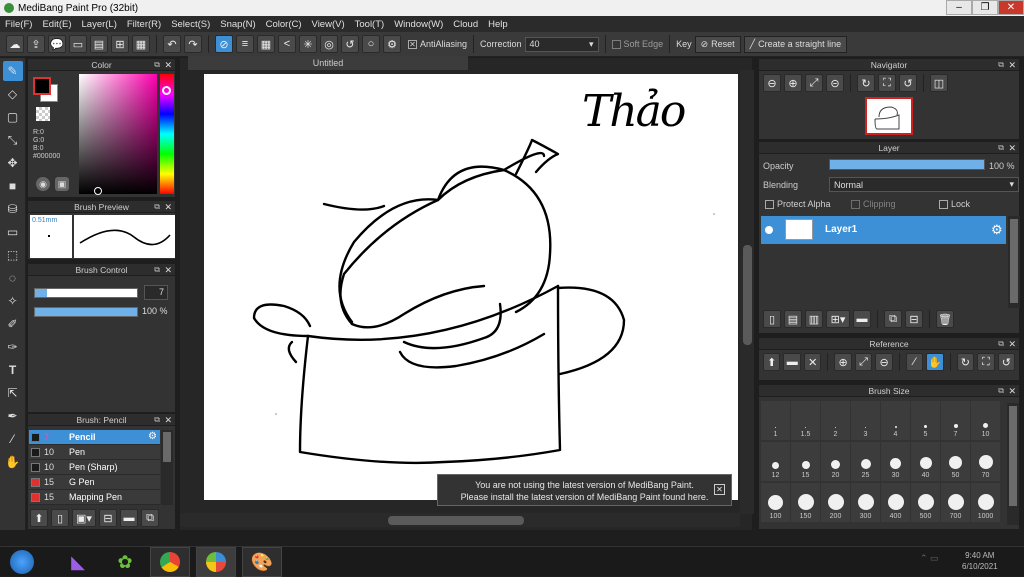 The image size is (1024, 577). Describe the element at coordinates (125, 562) in the screenshot. I see `taskbar-coccoc: ✿` at that location.